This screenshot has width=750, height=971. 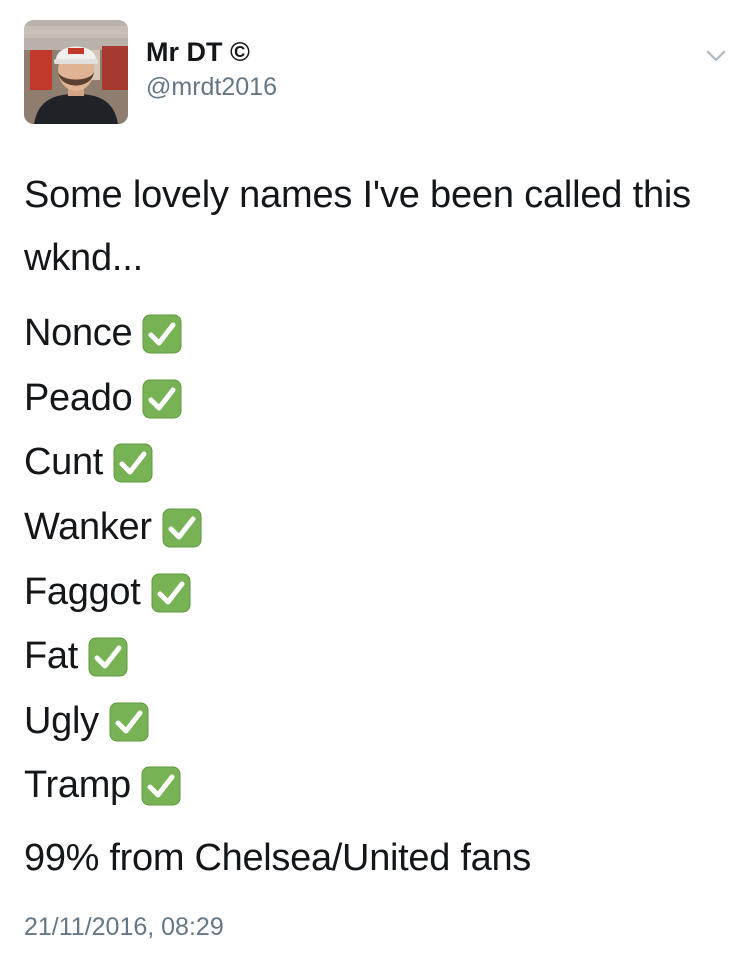 What do you see at coordinates (277, 858) in the screenshot?
I see `tweet-text-closing: 99% from Chelsea/United fans` at bounding box center [277, 858].